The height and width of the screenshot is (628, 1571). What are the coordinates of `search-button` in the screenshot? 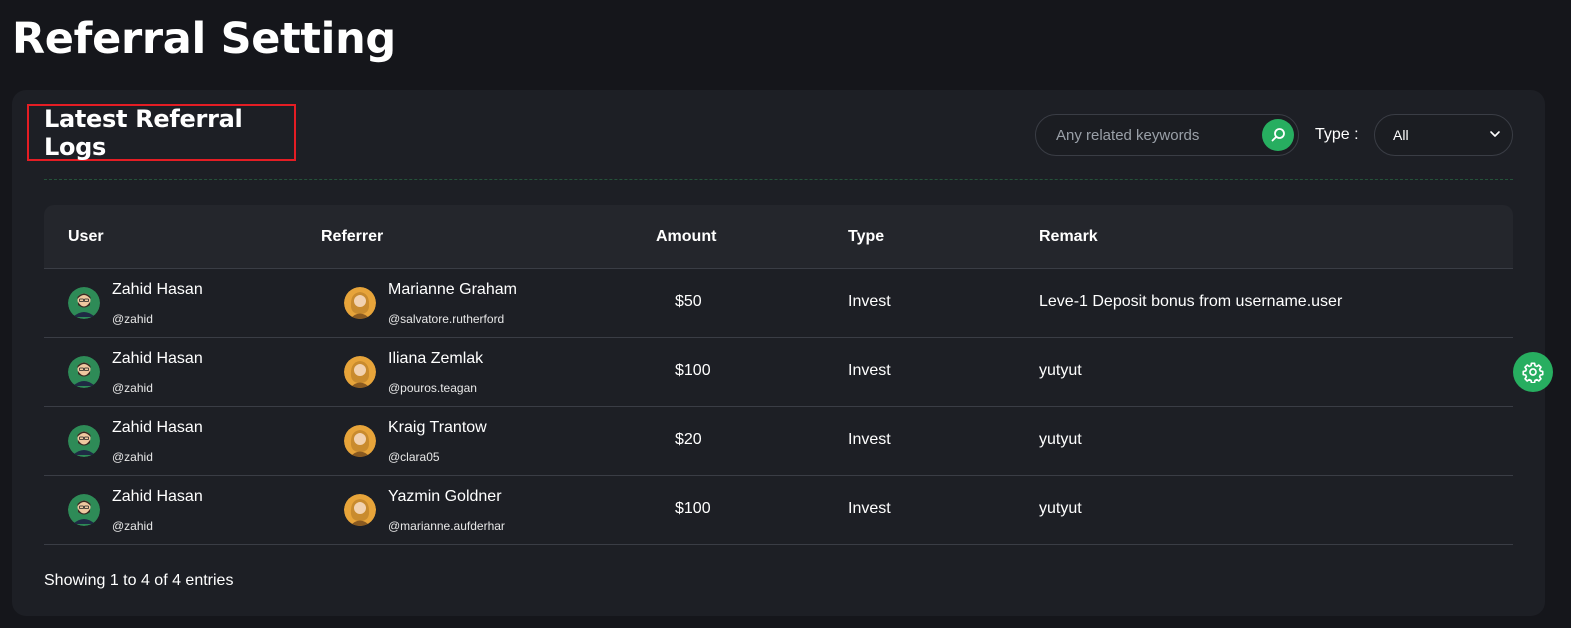 It's located at (1278, 135).